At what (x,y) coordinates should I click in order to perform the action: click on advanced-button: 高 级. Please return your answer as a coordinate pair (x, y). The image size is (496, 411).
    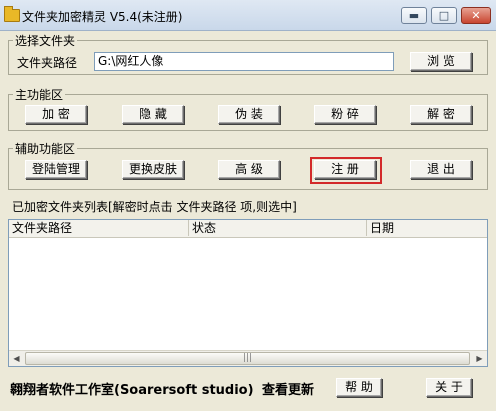
    Looking at the image, I should click on (249, 169).